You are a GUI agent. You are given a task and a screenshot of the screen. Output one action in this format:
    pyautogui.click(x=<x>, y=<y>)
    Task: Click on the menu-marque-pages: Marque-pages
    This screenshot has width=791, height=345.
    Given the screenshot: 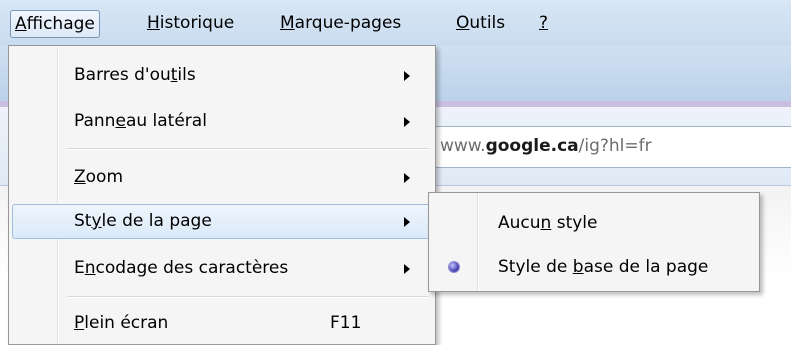 What is the action you would take?
    pyautogui.click(x=340, y=24)
    